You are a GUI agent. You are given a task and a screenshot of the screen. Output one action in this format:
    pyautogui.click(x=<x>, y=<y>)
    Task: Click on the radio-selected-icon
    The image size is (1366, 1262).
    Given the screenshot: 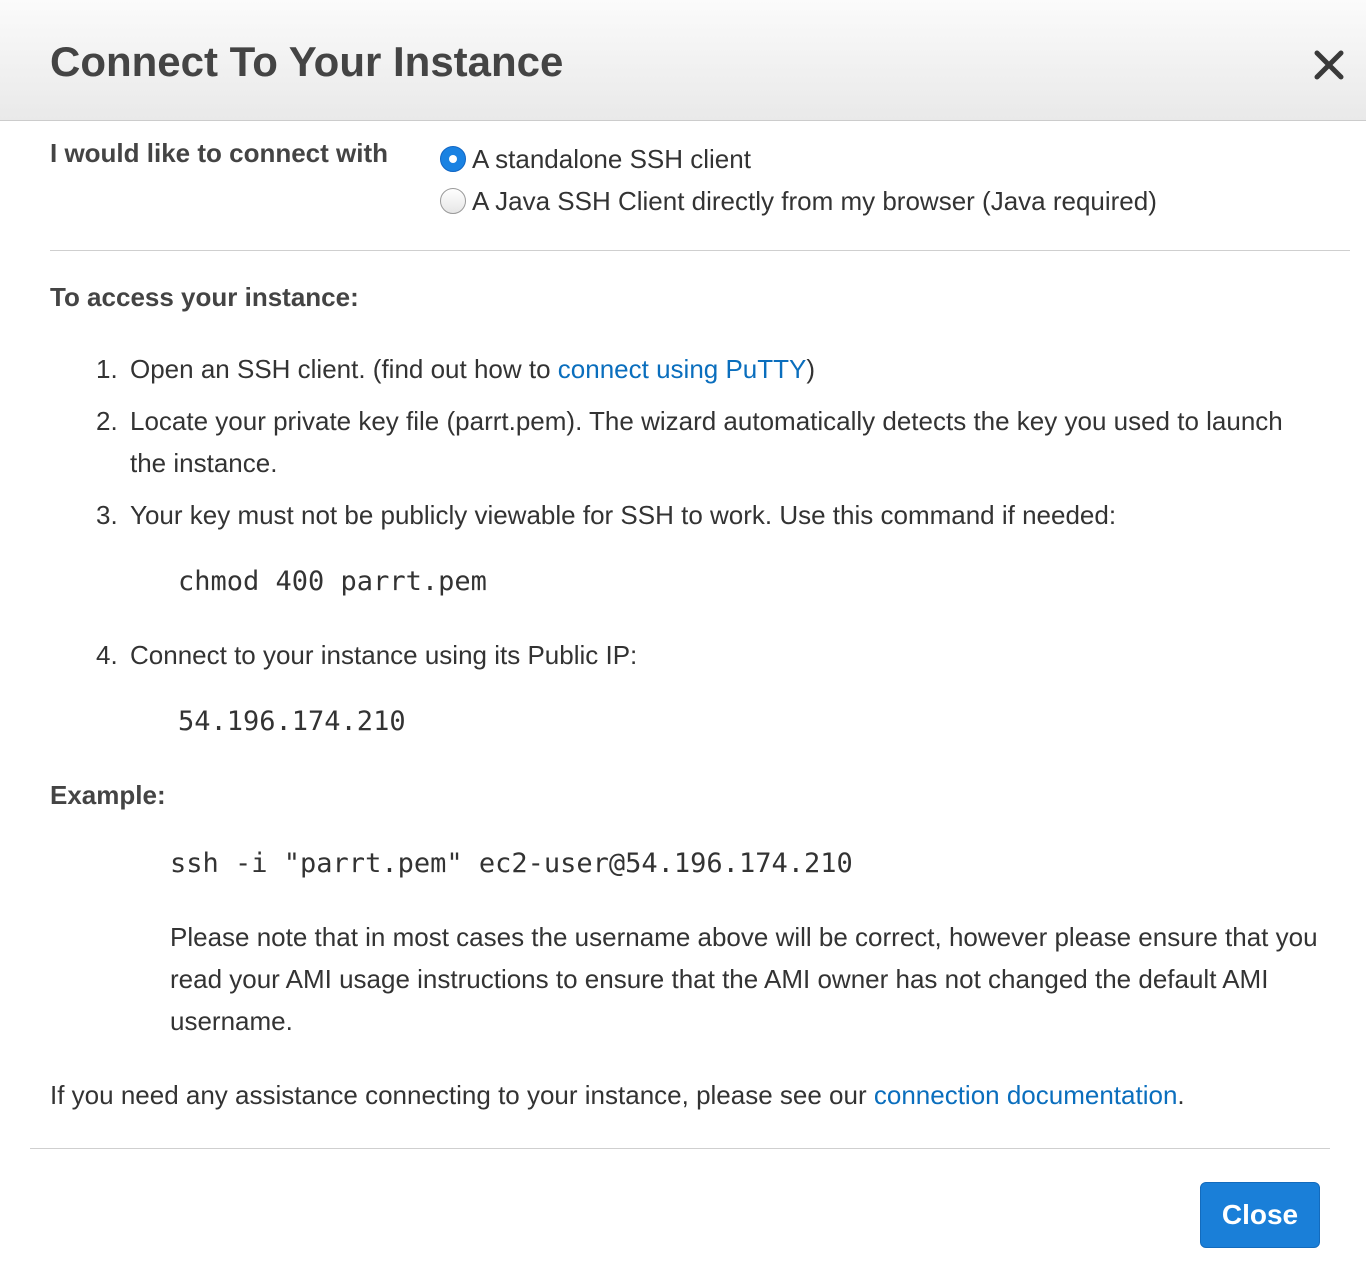 What is the action you would take?
    pyautogui.click(x=453, y=159)
    